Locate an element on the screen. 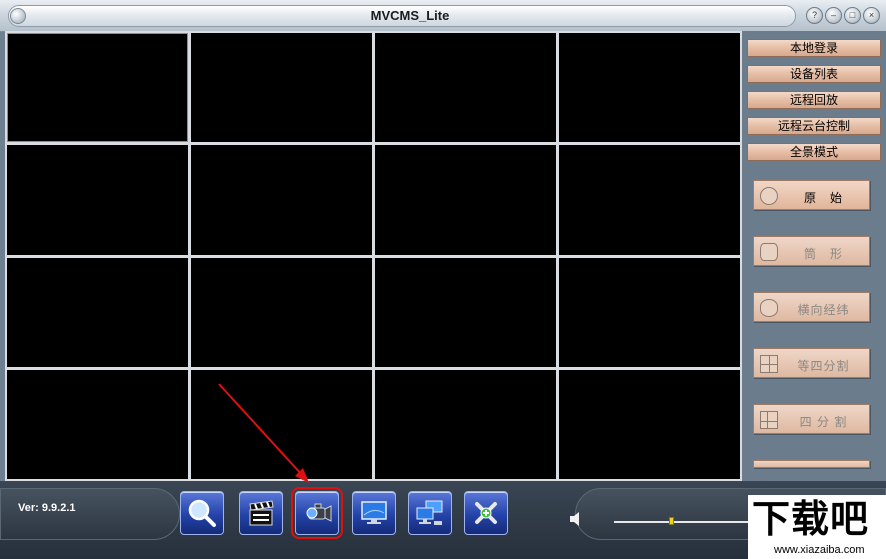 This screenshot has width=886, height=559. circle-icon is located at coordinates (769, 196).